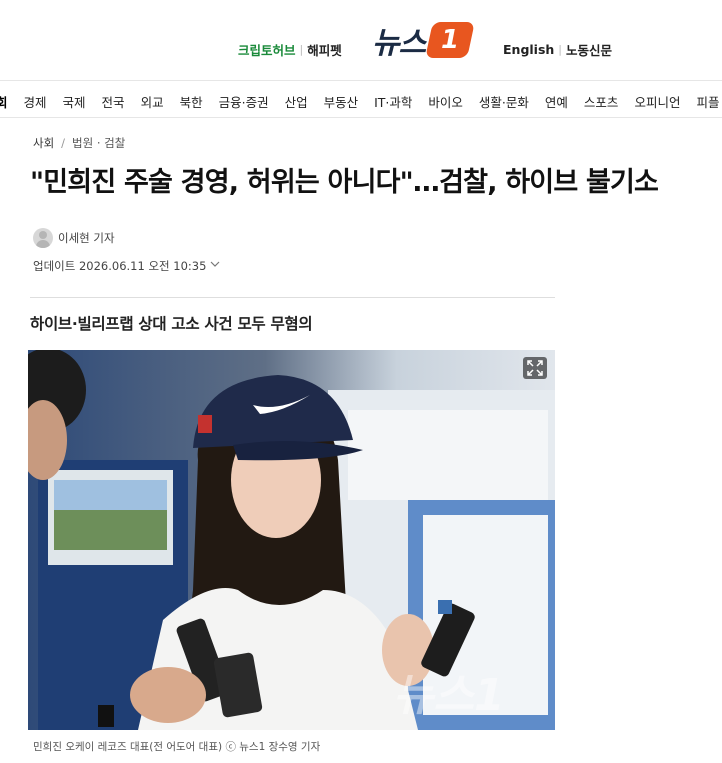 The image size is (722, 763). What do you see at coordinates (393, 101) in the screenshot?
I see `nav-item: IT·과학` at bounding box center [393, 101].